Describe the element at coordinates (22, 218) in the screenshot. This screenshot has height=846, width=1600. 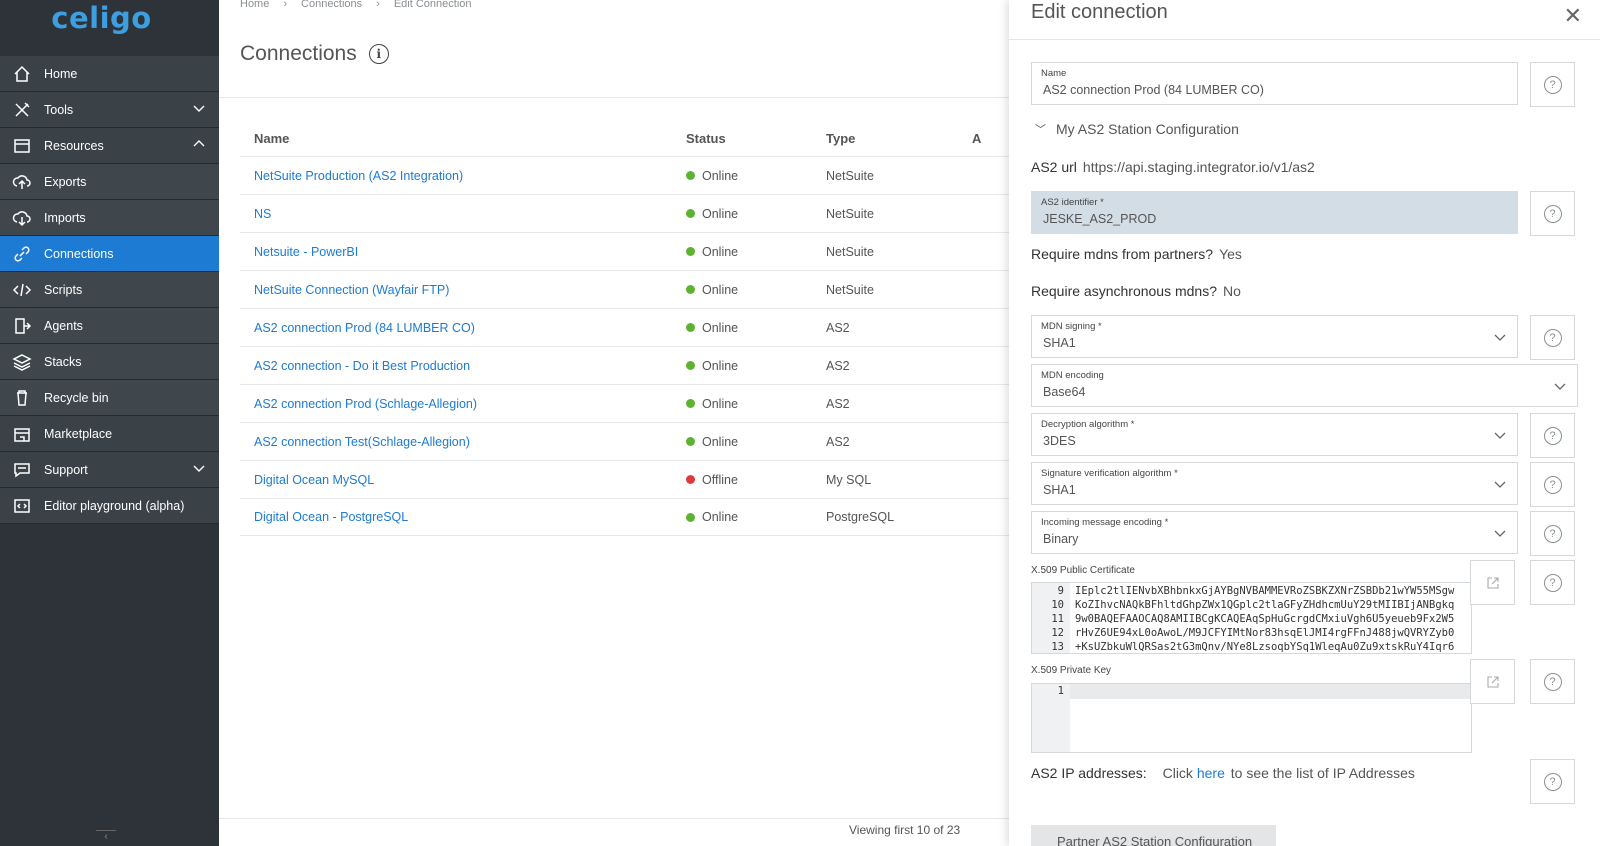
I see `download-icon` at that location.